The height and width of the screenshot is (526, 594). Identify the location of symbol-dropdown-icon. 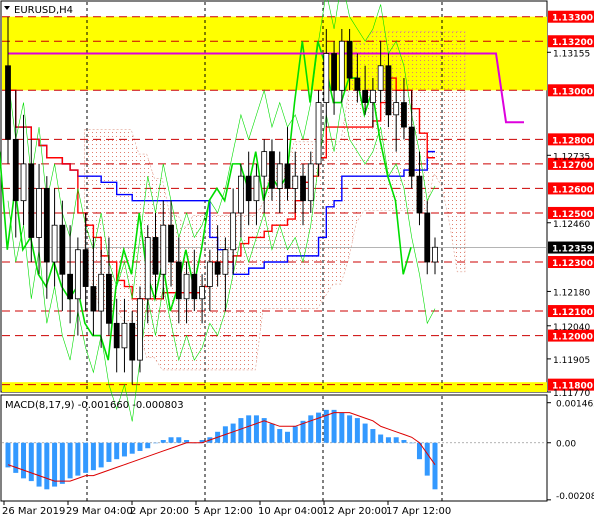
(7, 8).